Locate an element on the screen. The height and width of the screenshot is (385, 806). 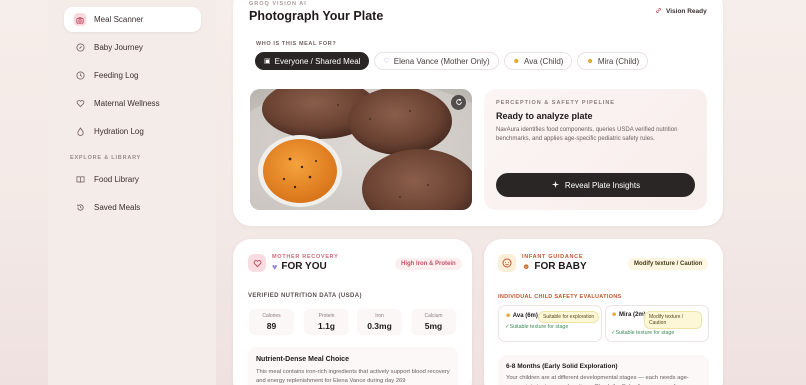
sidebar-item-hydration-log: Hydration Log is located at coordinates (132, 131).